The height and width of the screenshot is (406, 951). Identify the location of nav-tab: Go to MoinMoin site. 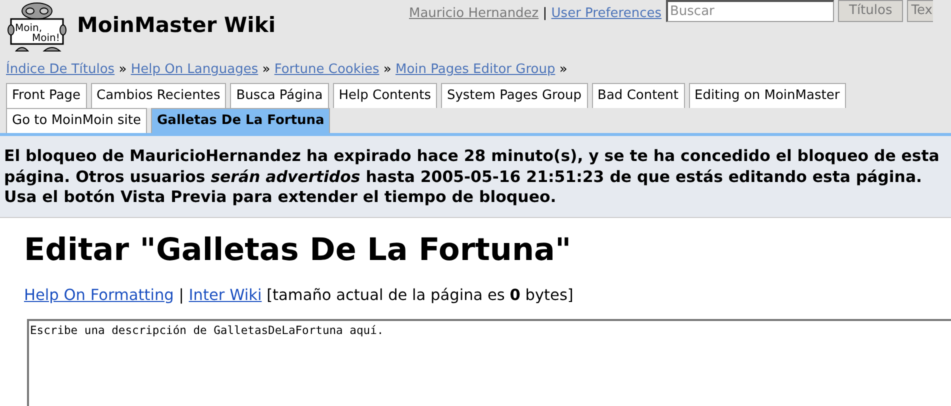
(76, 120).